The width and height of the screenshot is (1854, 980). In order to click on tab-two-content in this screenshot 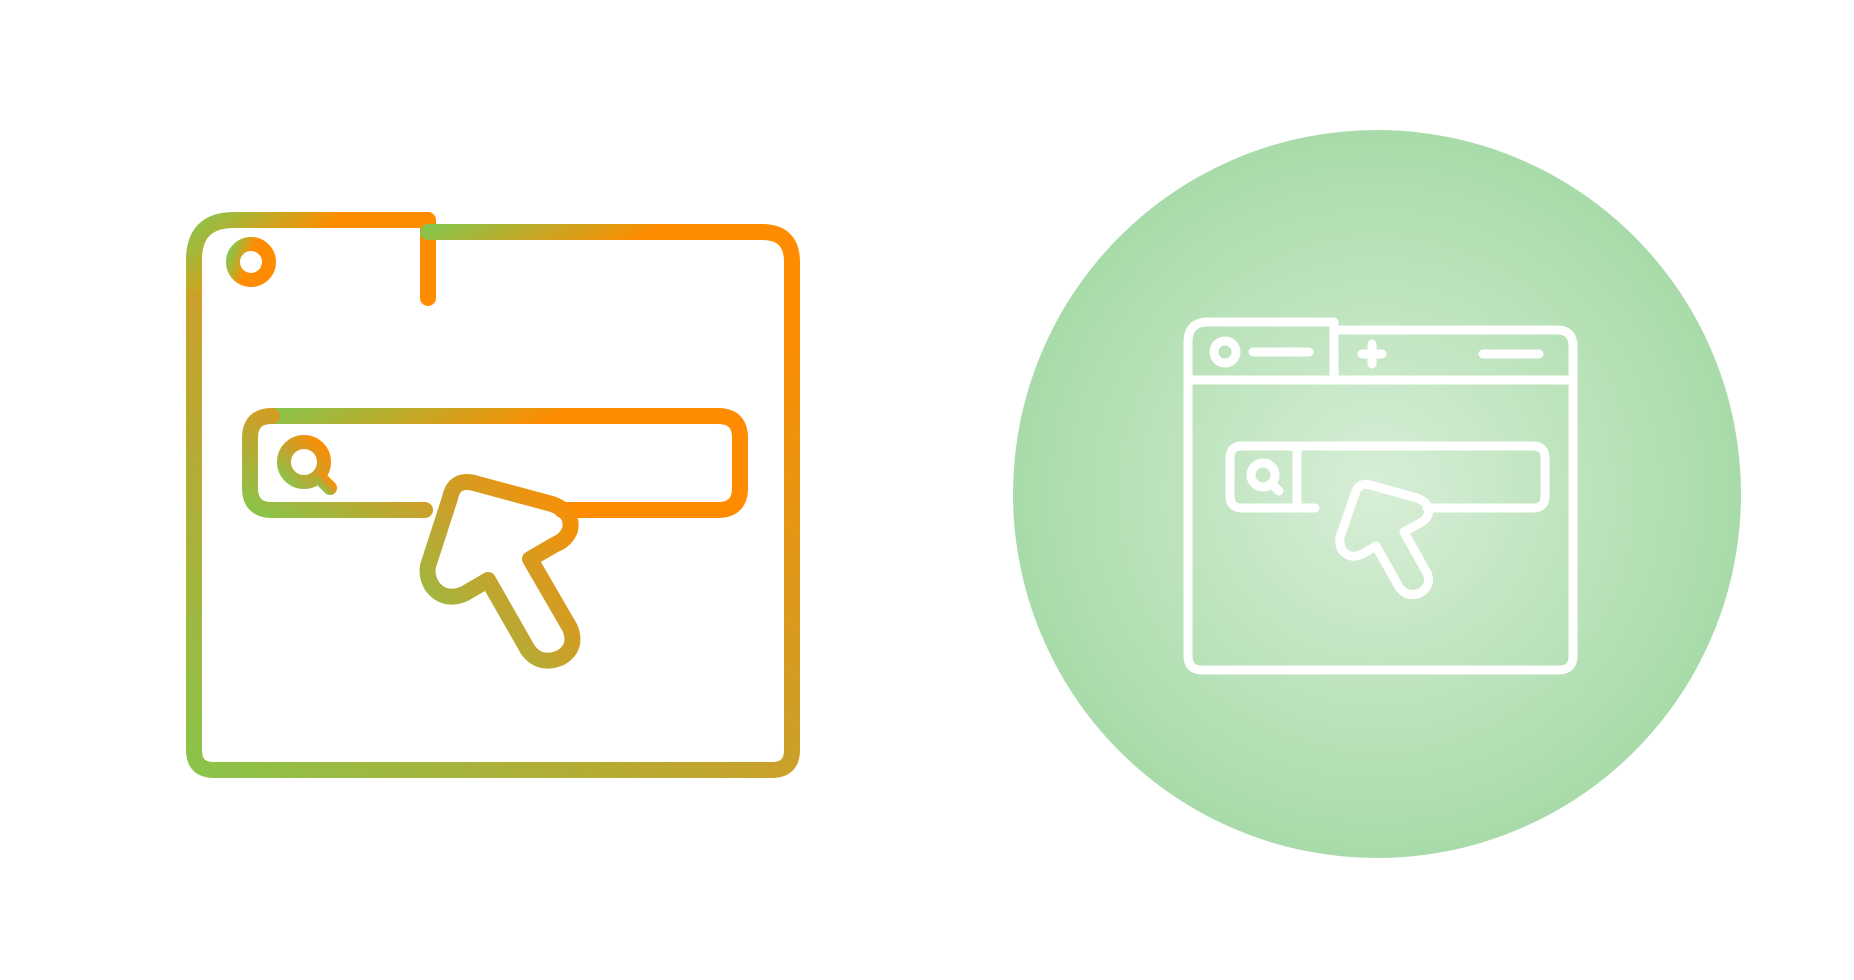, I will do `click(609, 269)`.